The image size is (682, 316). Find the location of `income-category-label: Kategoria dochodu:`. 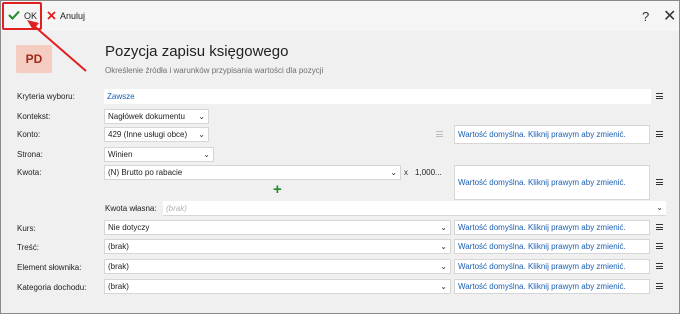

income-category-label: Kategoria dochodu: is located at coordinates (52, 287).